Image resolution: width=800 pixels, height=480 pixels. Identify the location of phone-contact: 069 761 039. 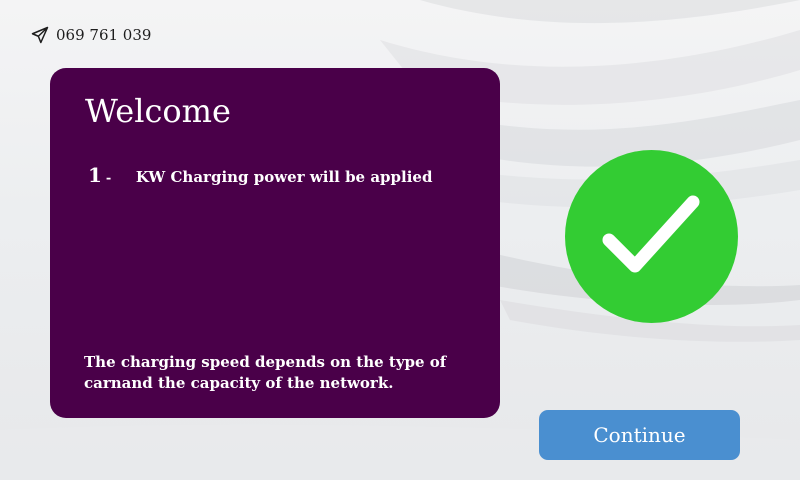
(90, 35).